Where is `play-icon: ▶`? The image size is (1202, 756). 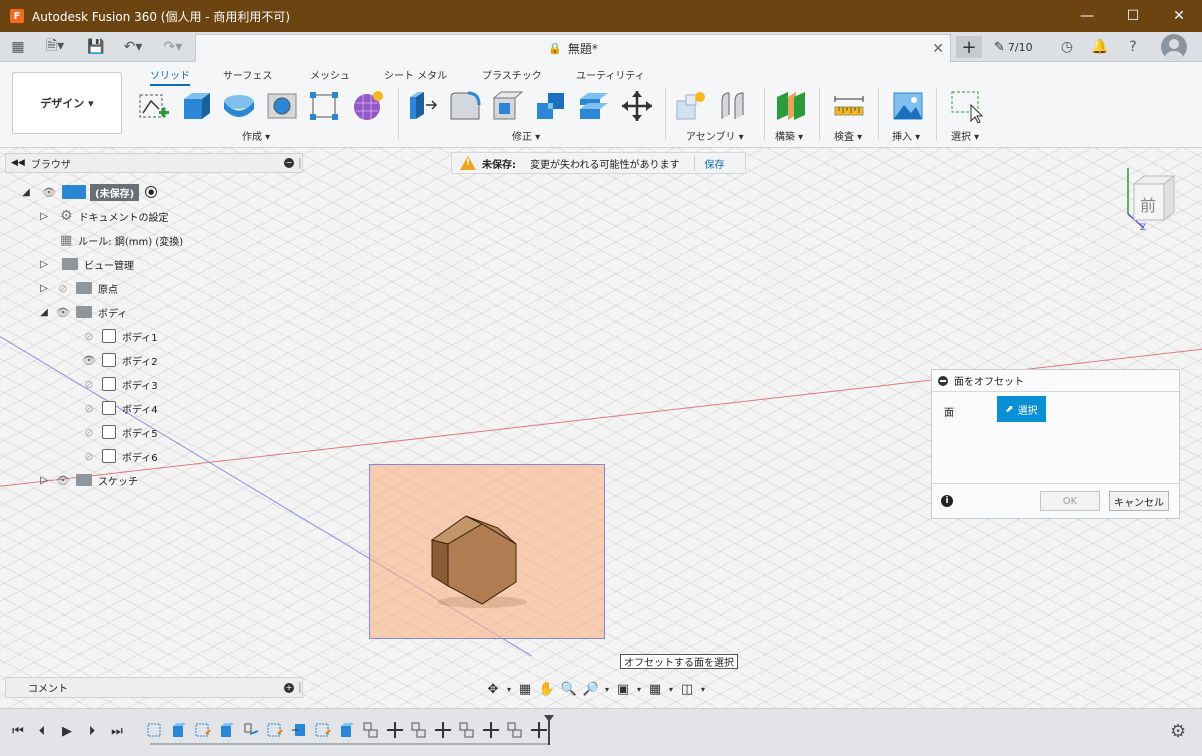 play-icon: ▶ is located at coordinates (67, 731).